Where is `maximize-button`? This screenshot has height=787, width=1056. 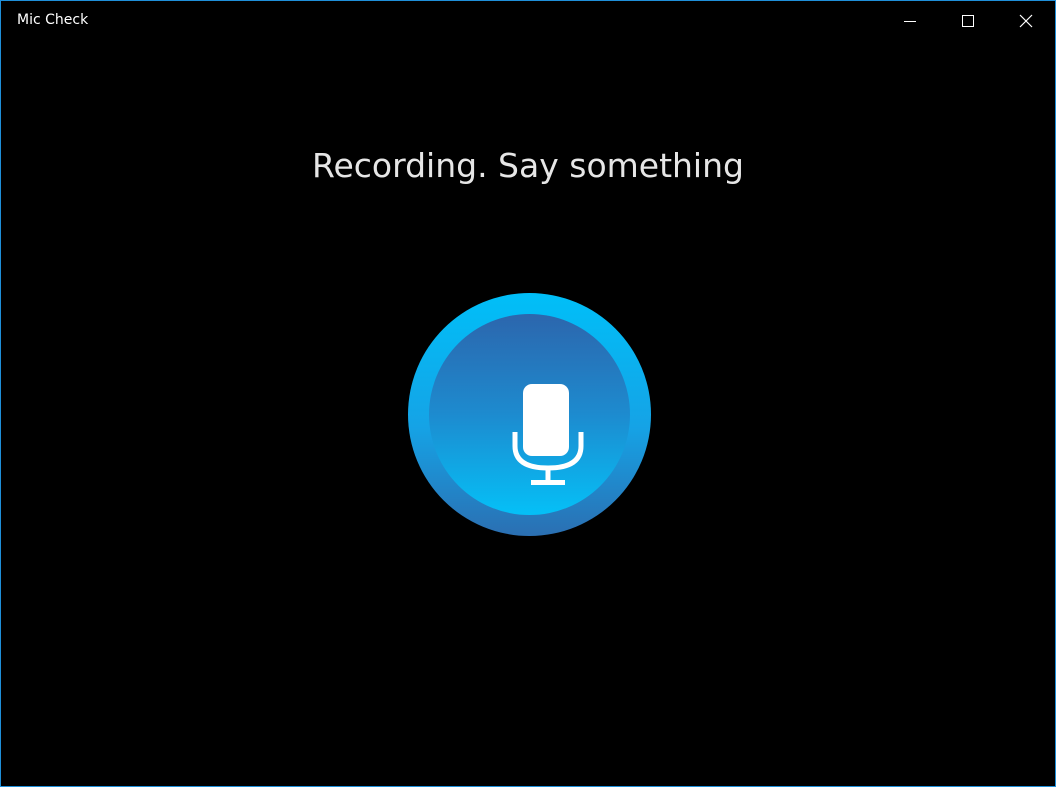 maximize-button is located at coordinates (968, 21).